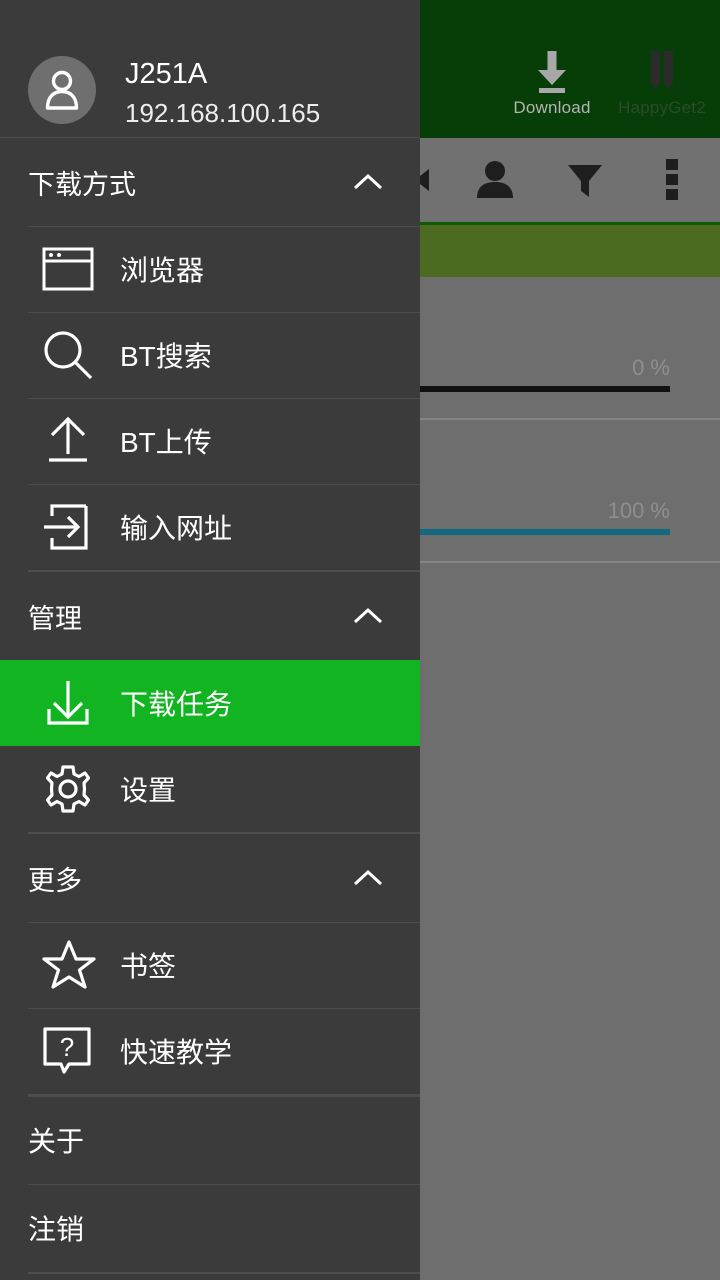  Describe the element at coordinates (56, 1229) in the screenshot. I see `sidebar-item-label: 注销` at that location.